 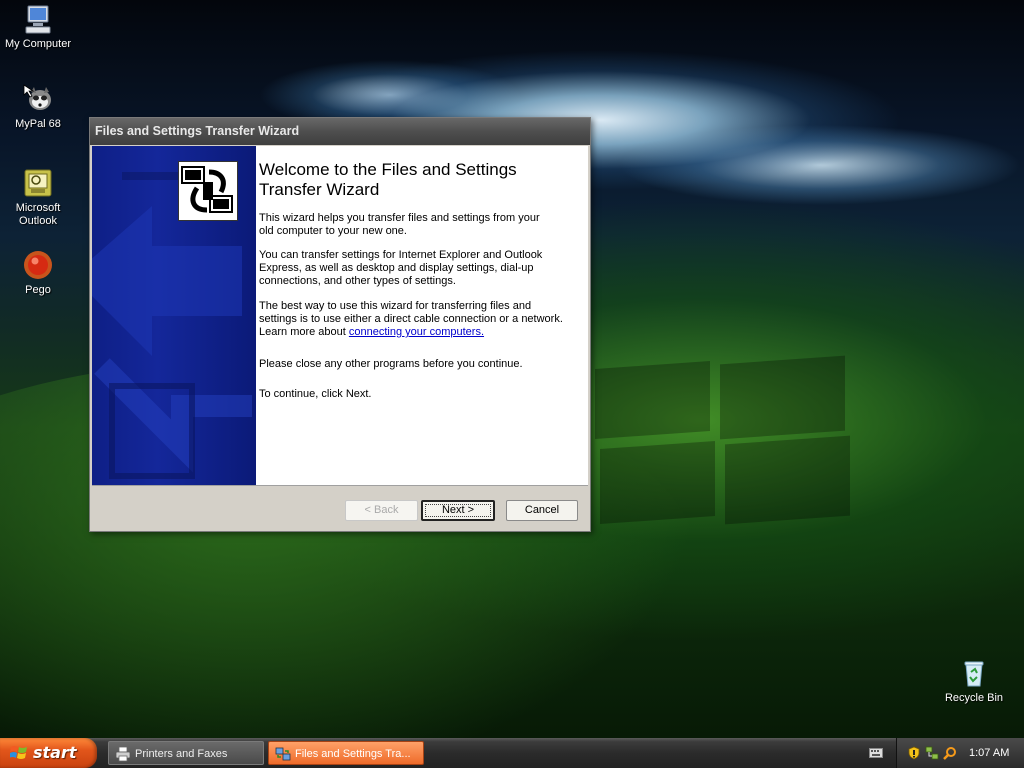 I want to click on wizard-divider, so click(x=340, y=485).